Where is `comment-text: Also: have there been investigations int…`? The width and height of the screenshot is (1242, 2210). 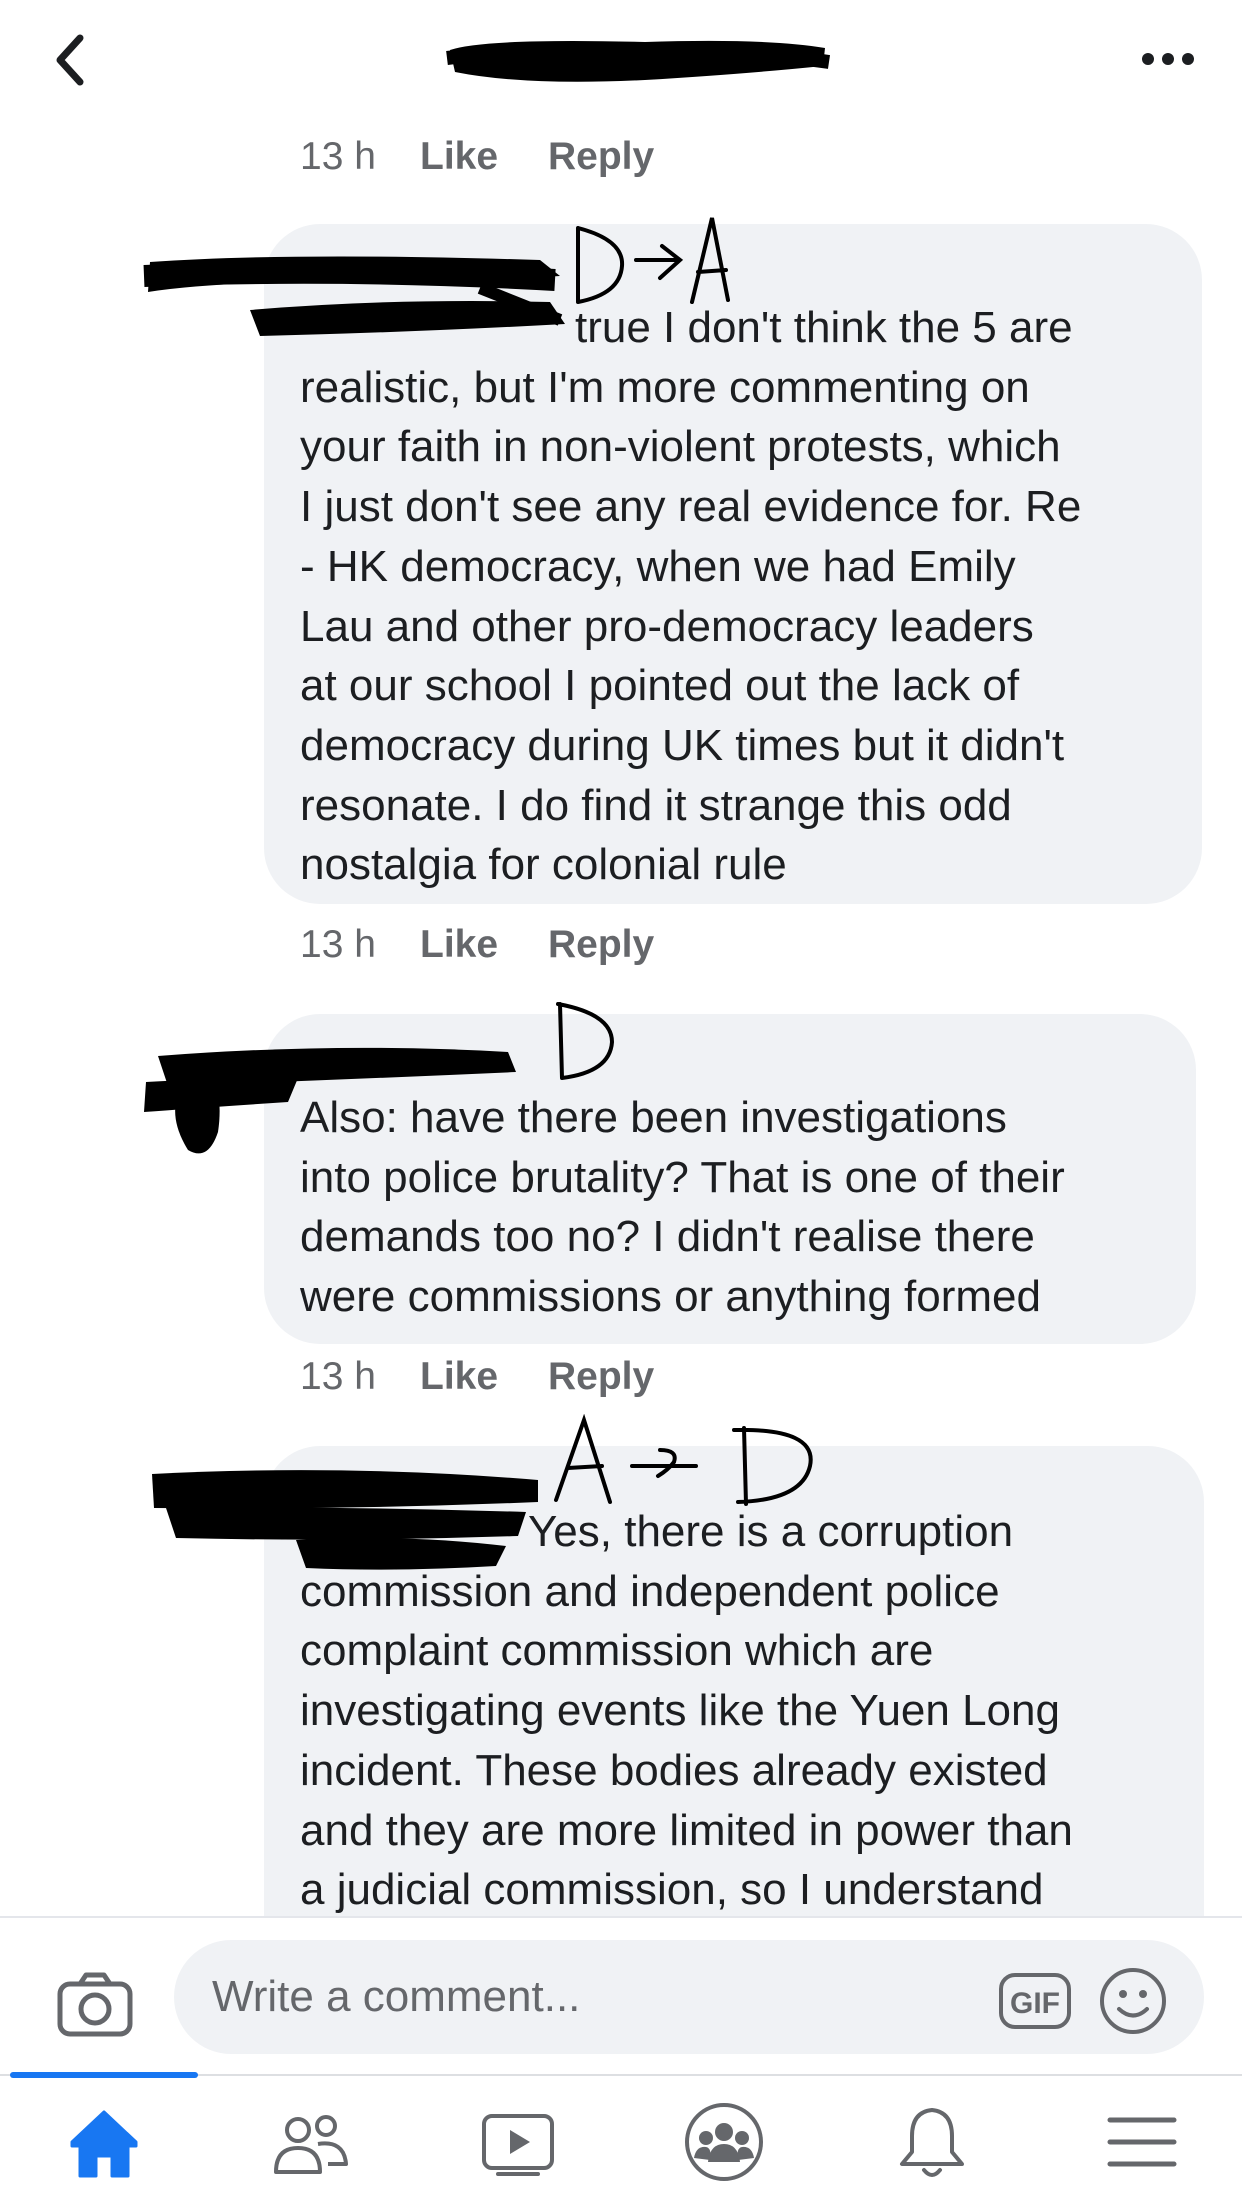
comment-text: Also: have there been investigations int… is located at coordinates (740, 1207).